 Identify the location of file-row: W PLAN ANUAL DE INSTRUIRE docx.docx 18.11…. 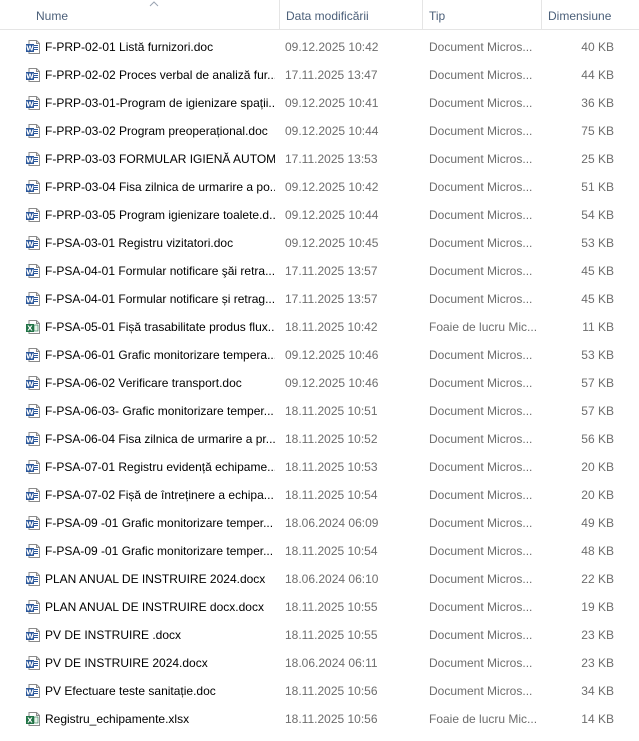
(319, 607).